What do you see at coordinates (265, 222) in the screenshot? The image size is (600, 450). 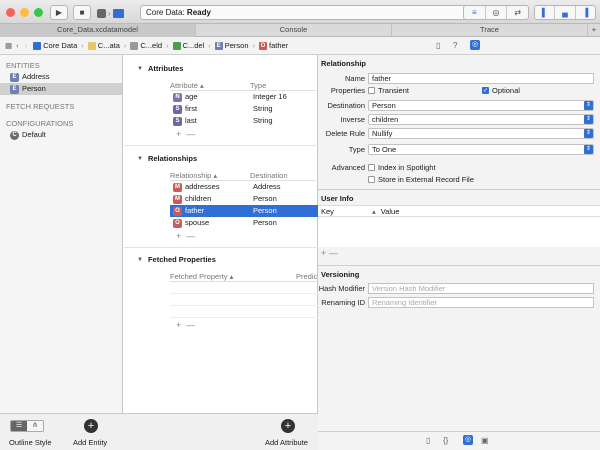 I see `relationship-destination: Person` at bounding box center [265, 222].